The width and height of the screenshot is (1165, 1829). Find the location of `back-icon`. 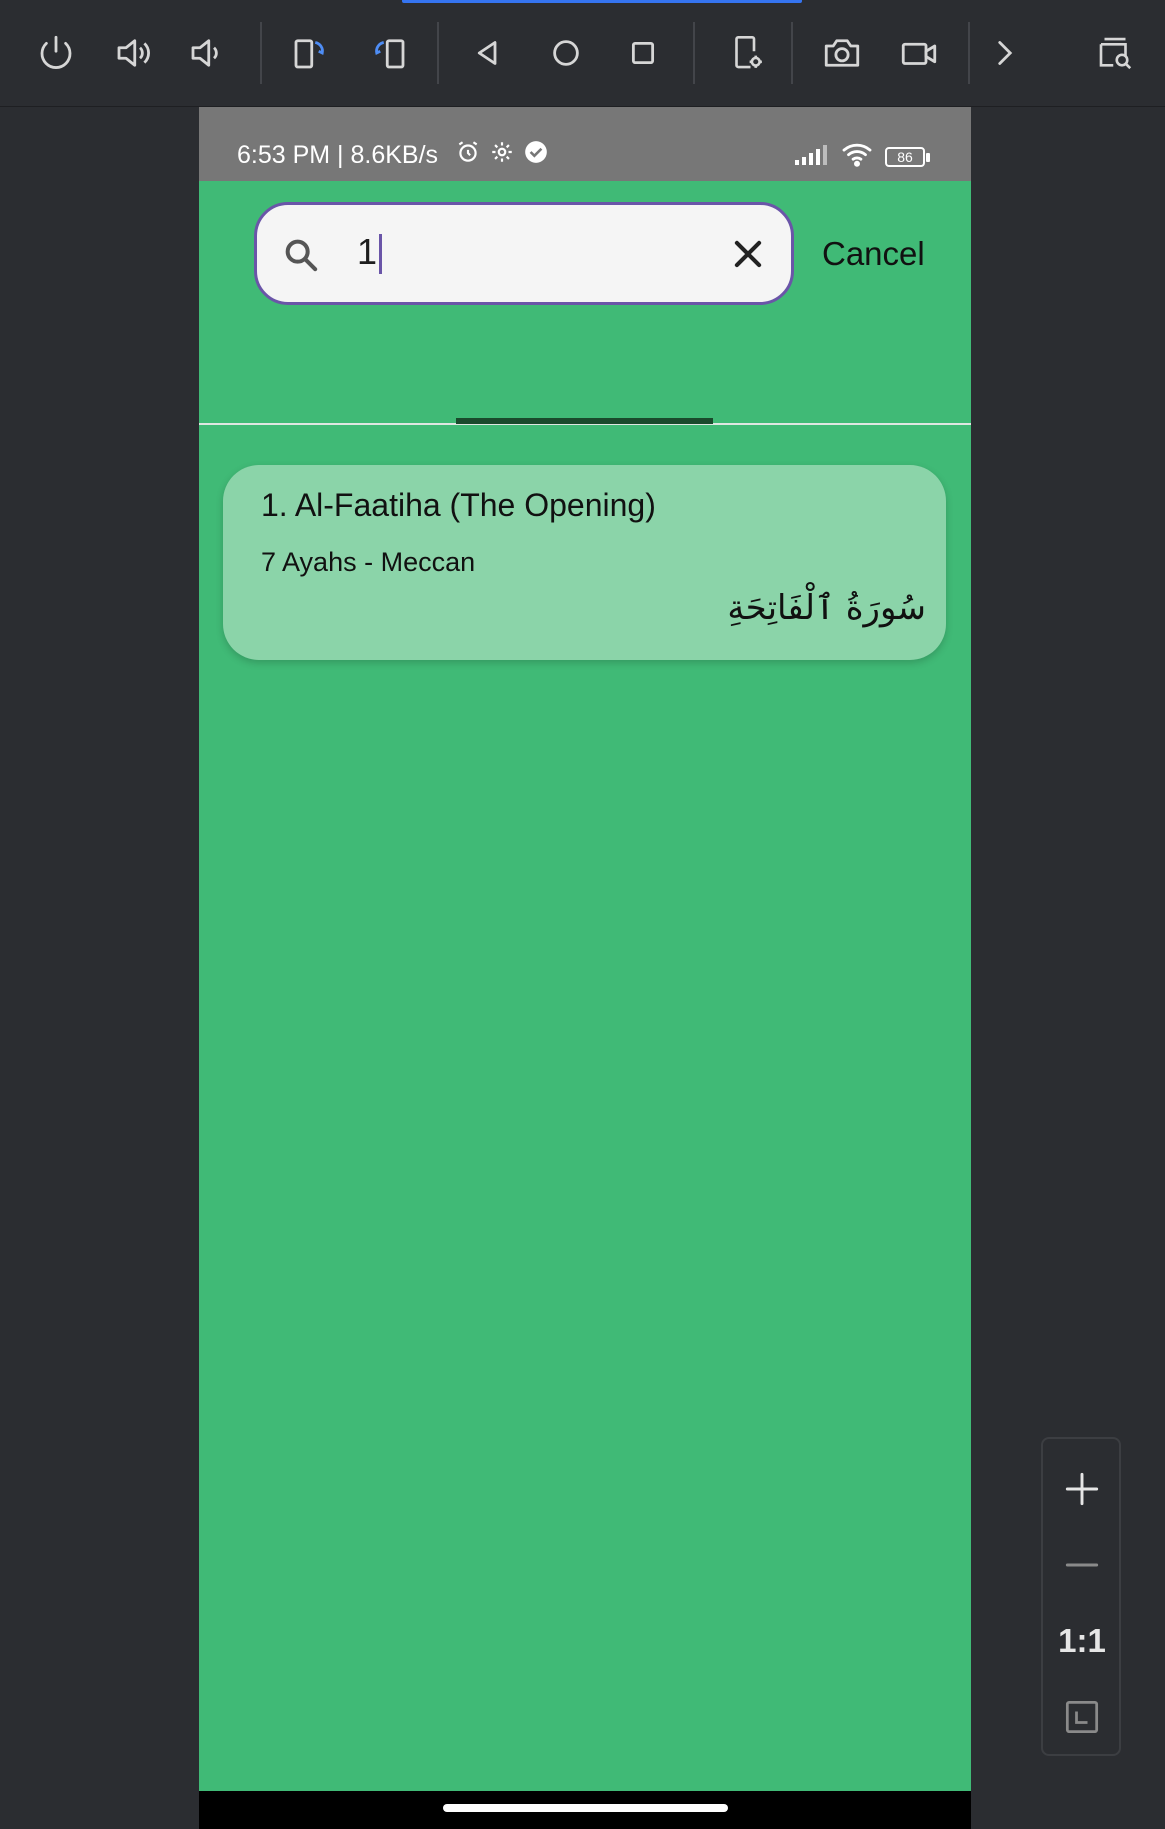

back-icon is located at coordinates (488, 53).